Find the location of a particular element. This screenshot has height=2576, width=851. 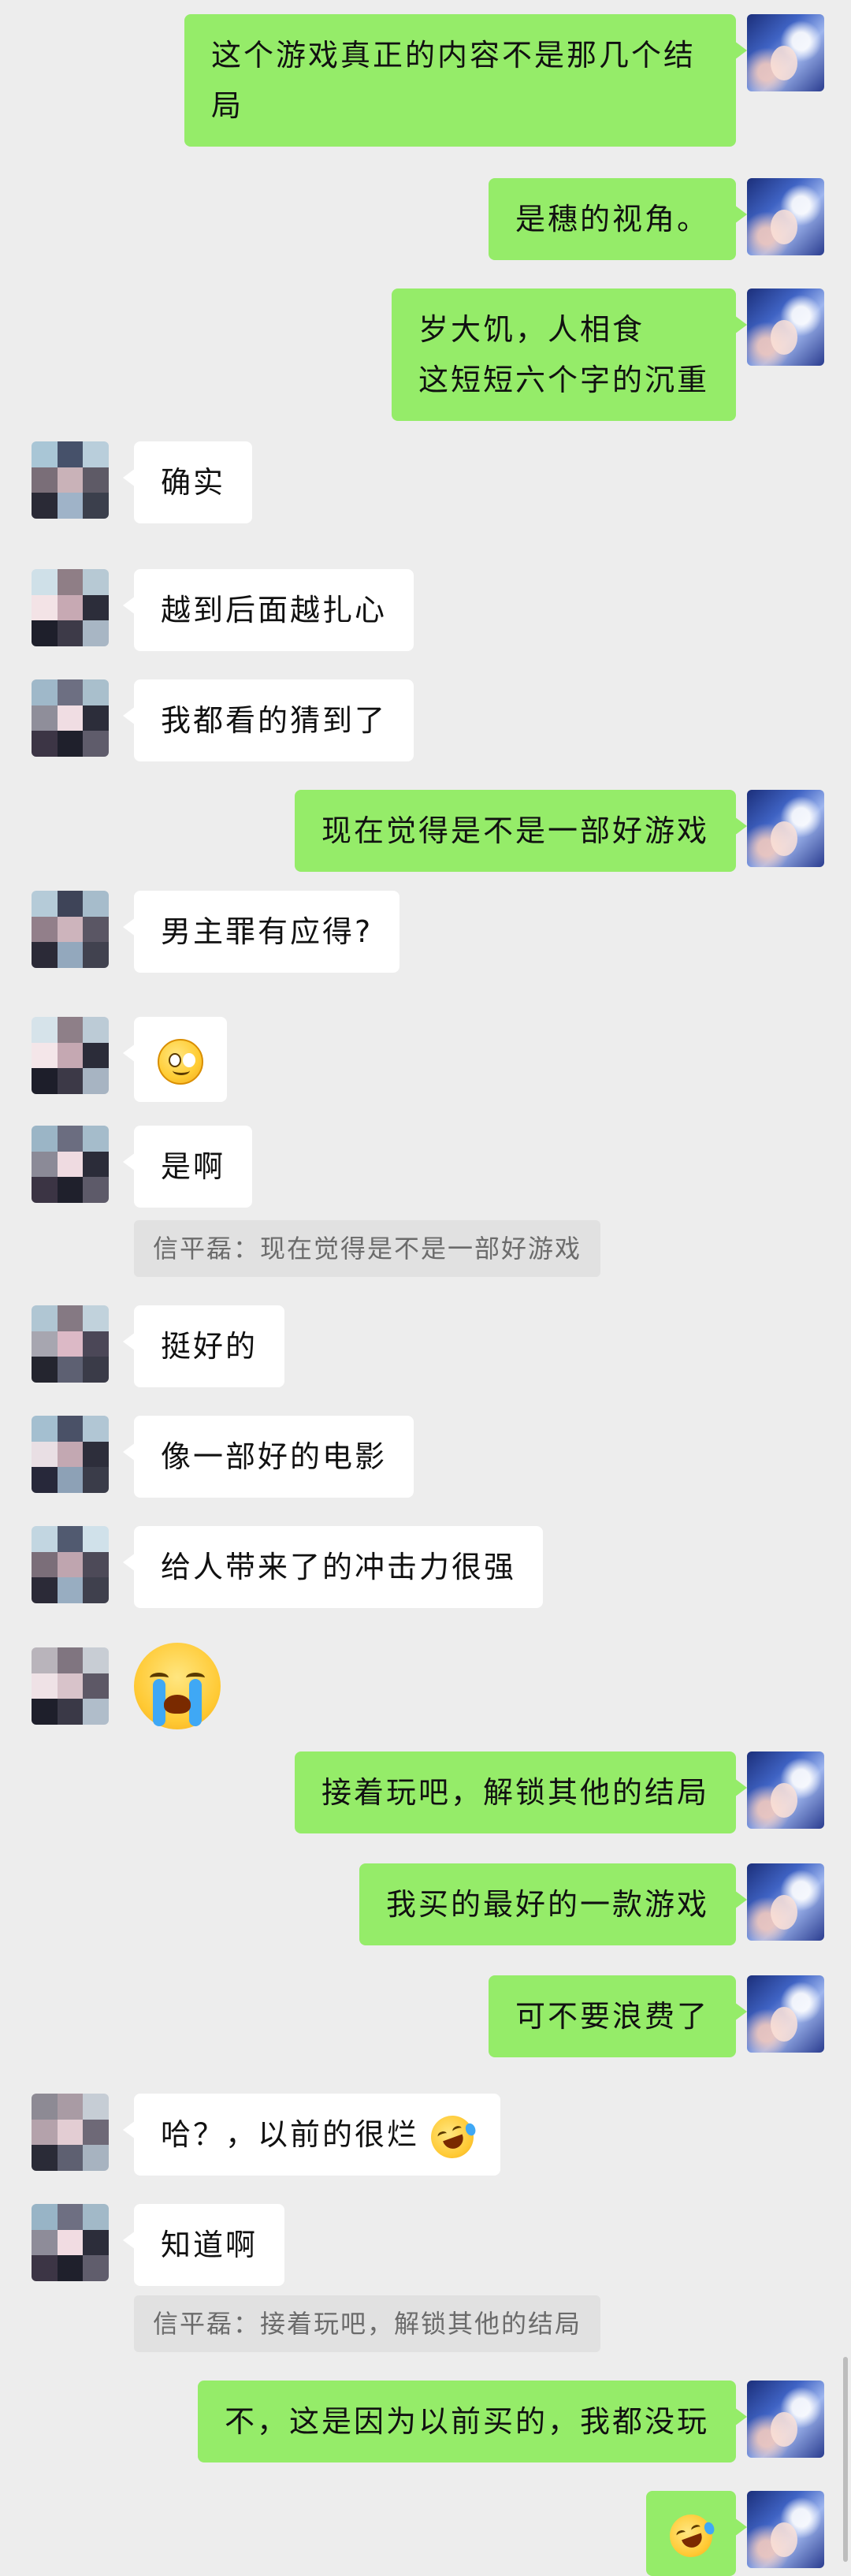

message-text: 可不要浪费了 is located at coordinates (612, 2016).